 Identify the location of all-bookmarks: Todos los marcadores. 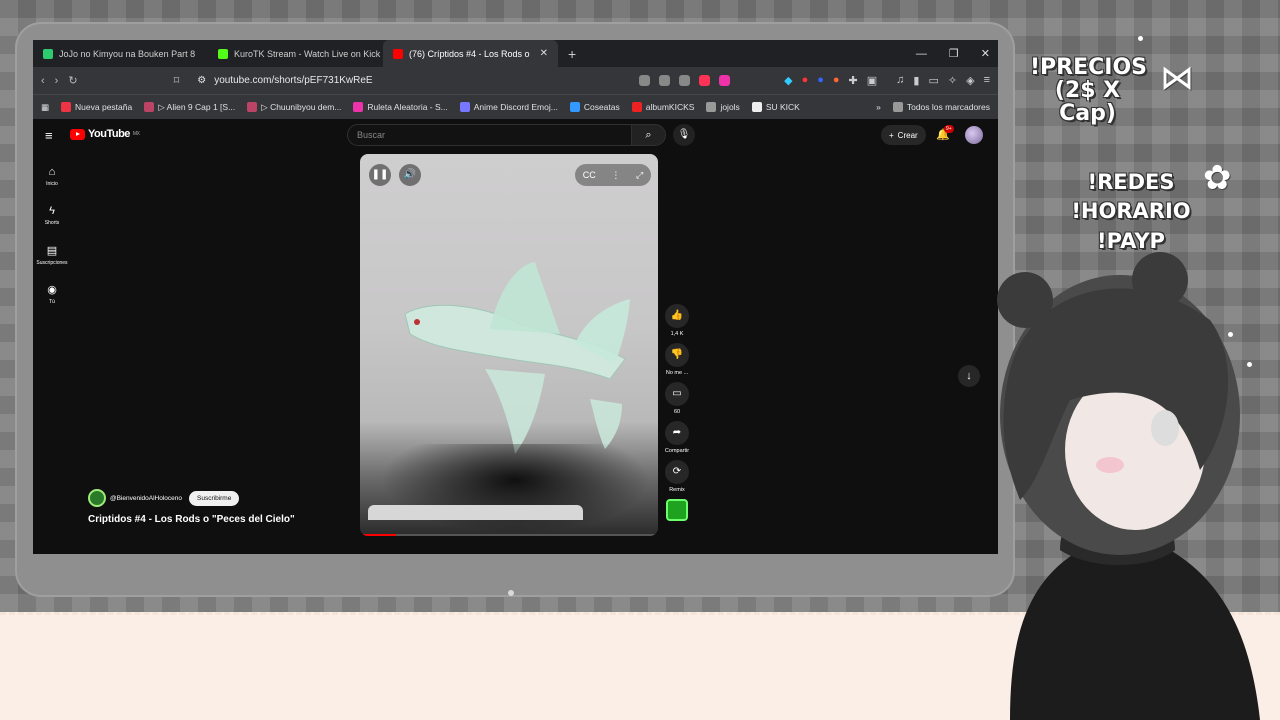
(941, 107).